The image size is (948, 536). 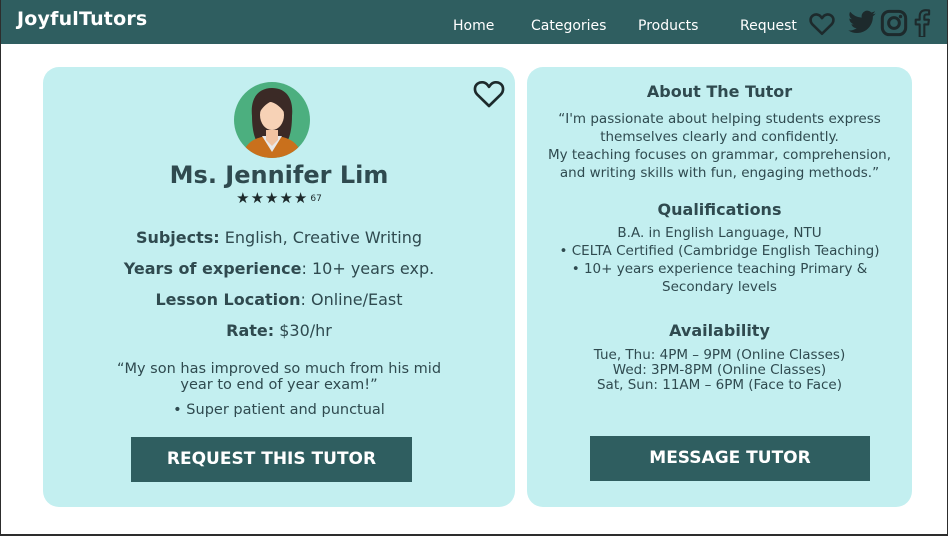 What do you see at coordinates (489, 94) in the screenshot?
I see `favorite-heart-icon` at bounding box center [489, 94].